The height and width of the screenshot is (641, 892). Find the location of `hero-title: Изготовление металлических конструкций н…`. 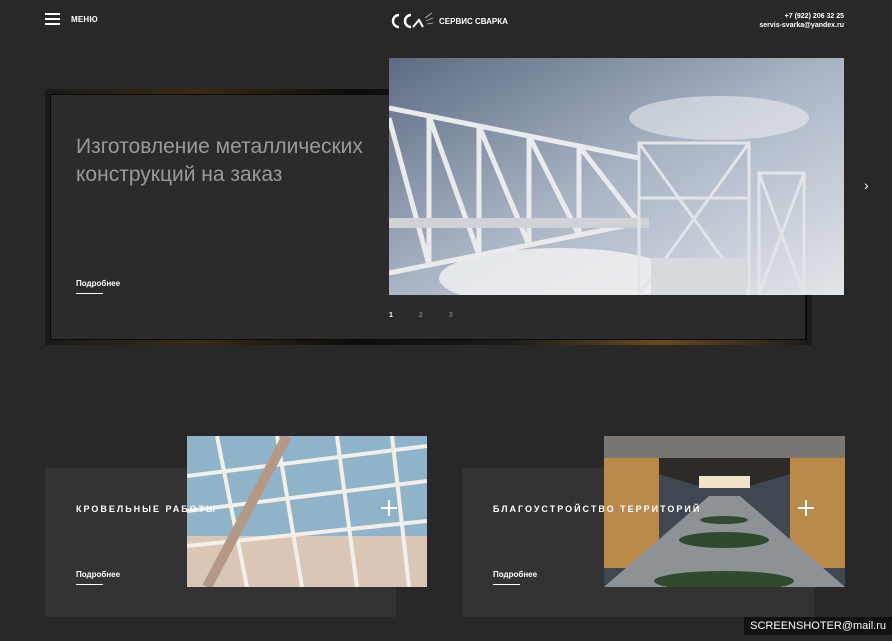

hero-title: Изготовление металлических конструкций н… is located at coordinates (219, 160).